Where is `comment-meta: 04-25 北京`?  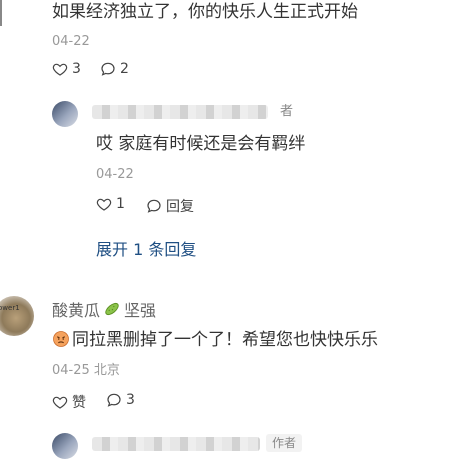
comment-meta: 04-25 北京 is located at coordinates (86, 371).